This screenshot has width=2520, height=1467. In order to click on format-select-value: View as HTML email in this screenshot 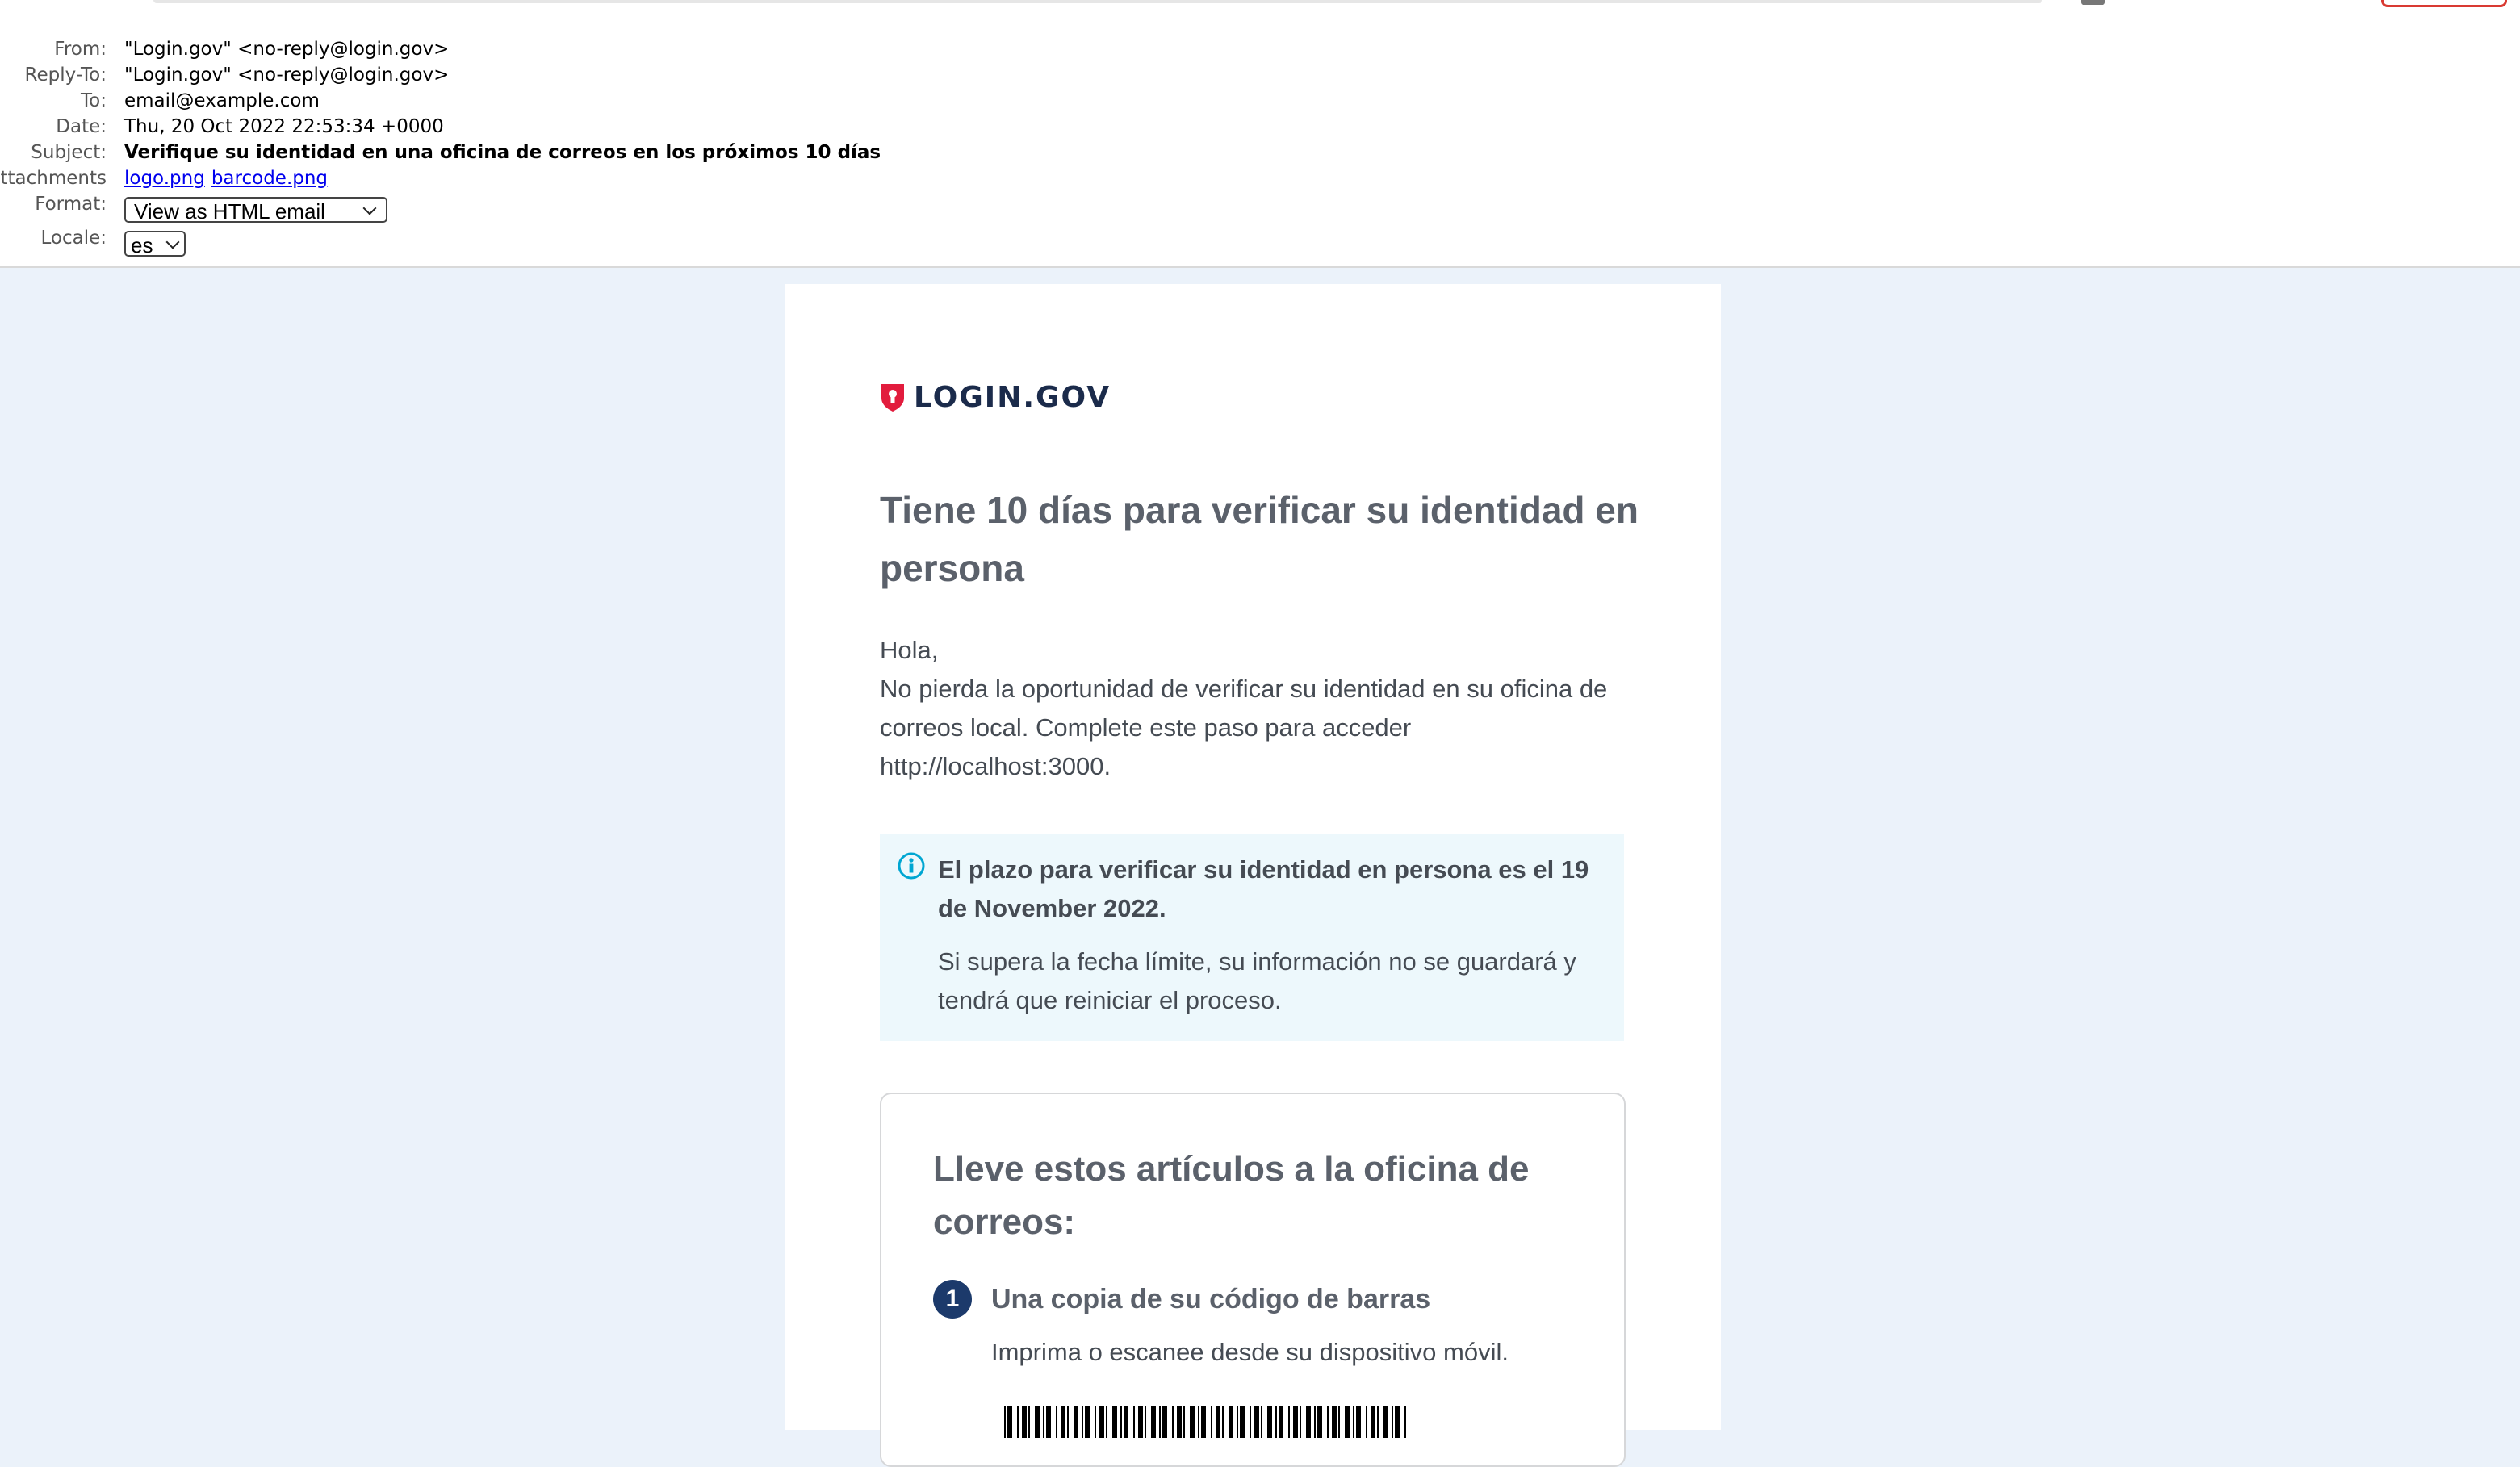, I will do `click(229, 211)`.